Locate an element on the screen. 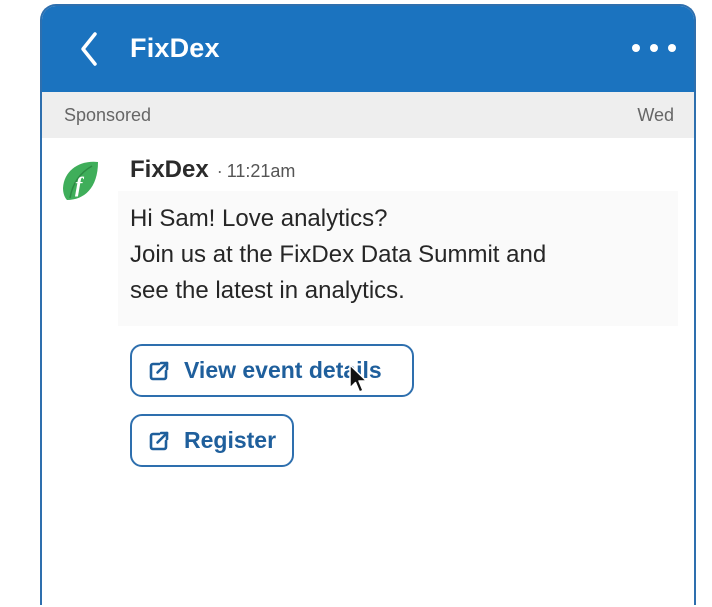 This screenshot has width=712, height=607. sponsored-bar: Sponsored Wed is located at coordinates (368, 115).